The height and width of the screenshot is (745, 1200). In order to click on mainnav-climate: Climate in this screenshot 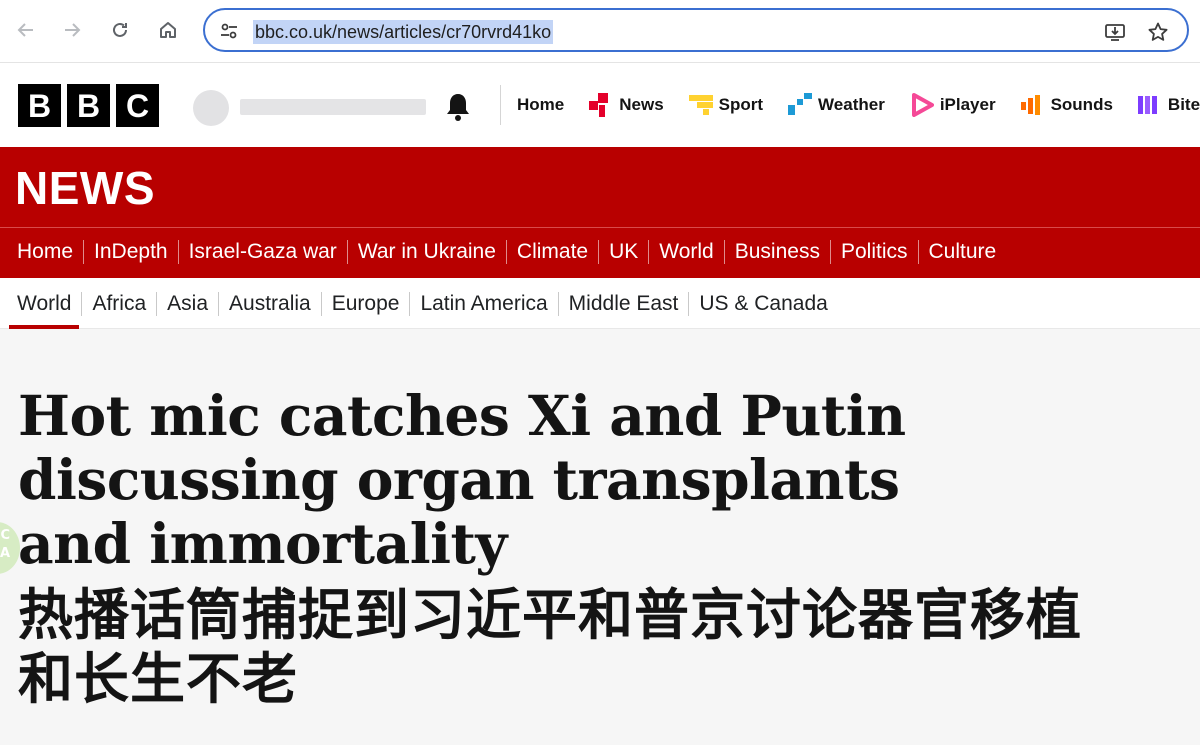, I will do `click(552, 252)`.